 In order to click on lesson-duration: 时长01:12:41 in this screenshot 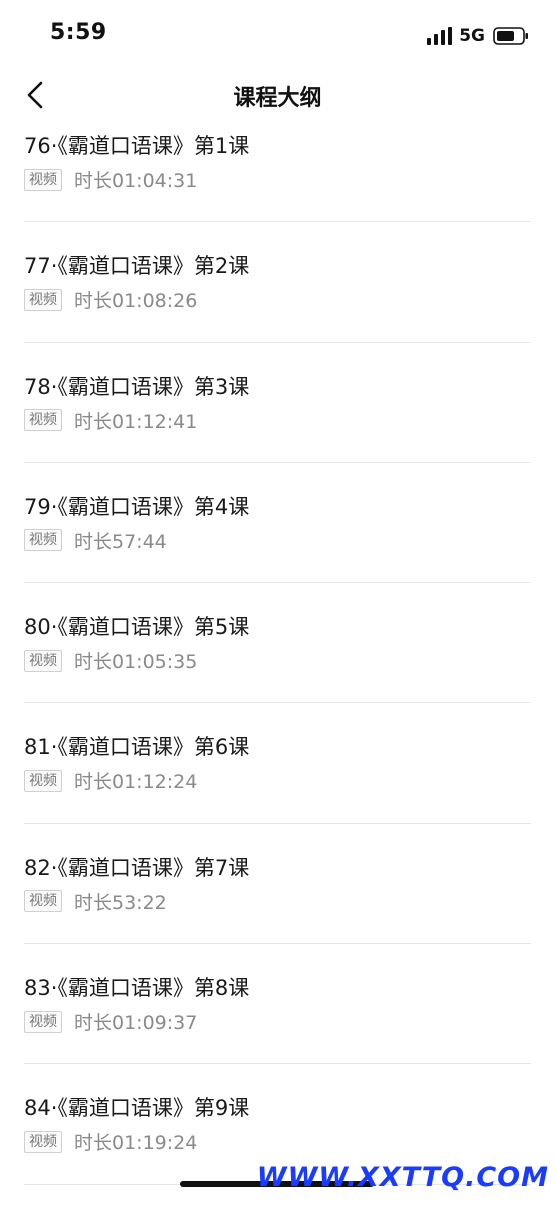, I will do `click(136, 421)`.